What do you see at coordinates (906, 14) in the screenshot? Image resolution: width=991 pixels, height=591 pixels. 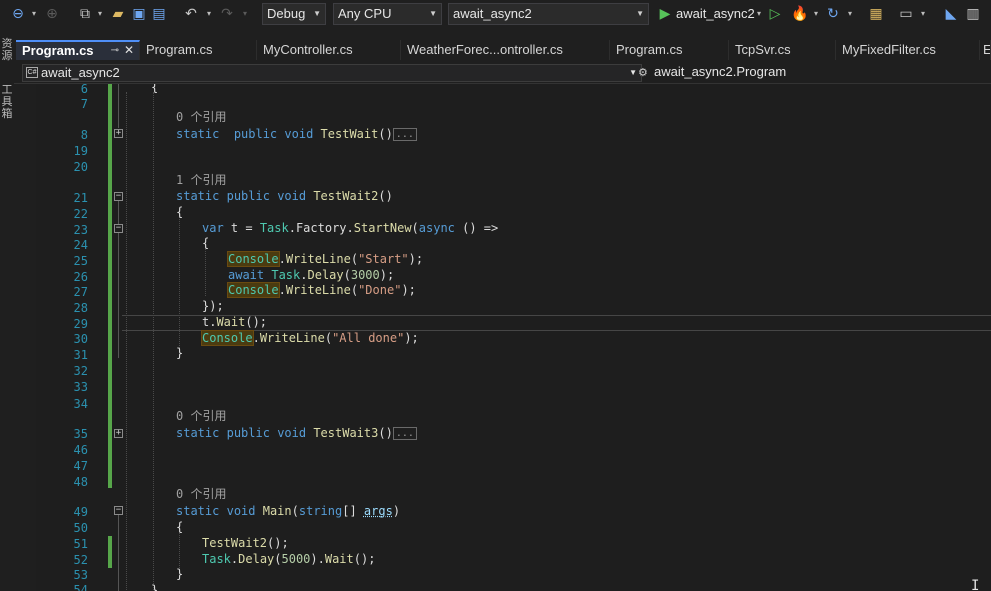 I see `layout-icon: ▭` at bounding box center [906, 14].